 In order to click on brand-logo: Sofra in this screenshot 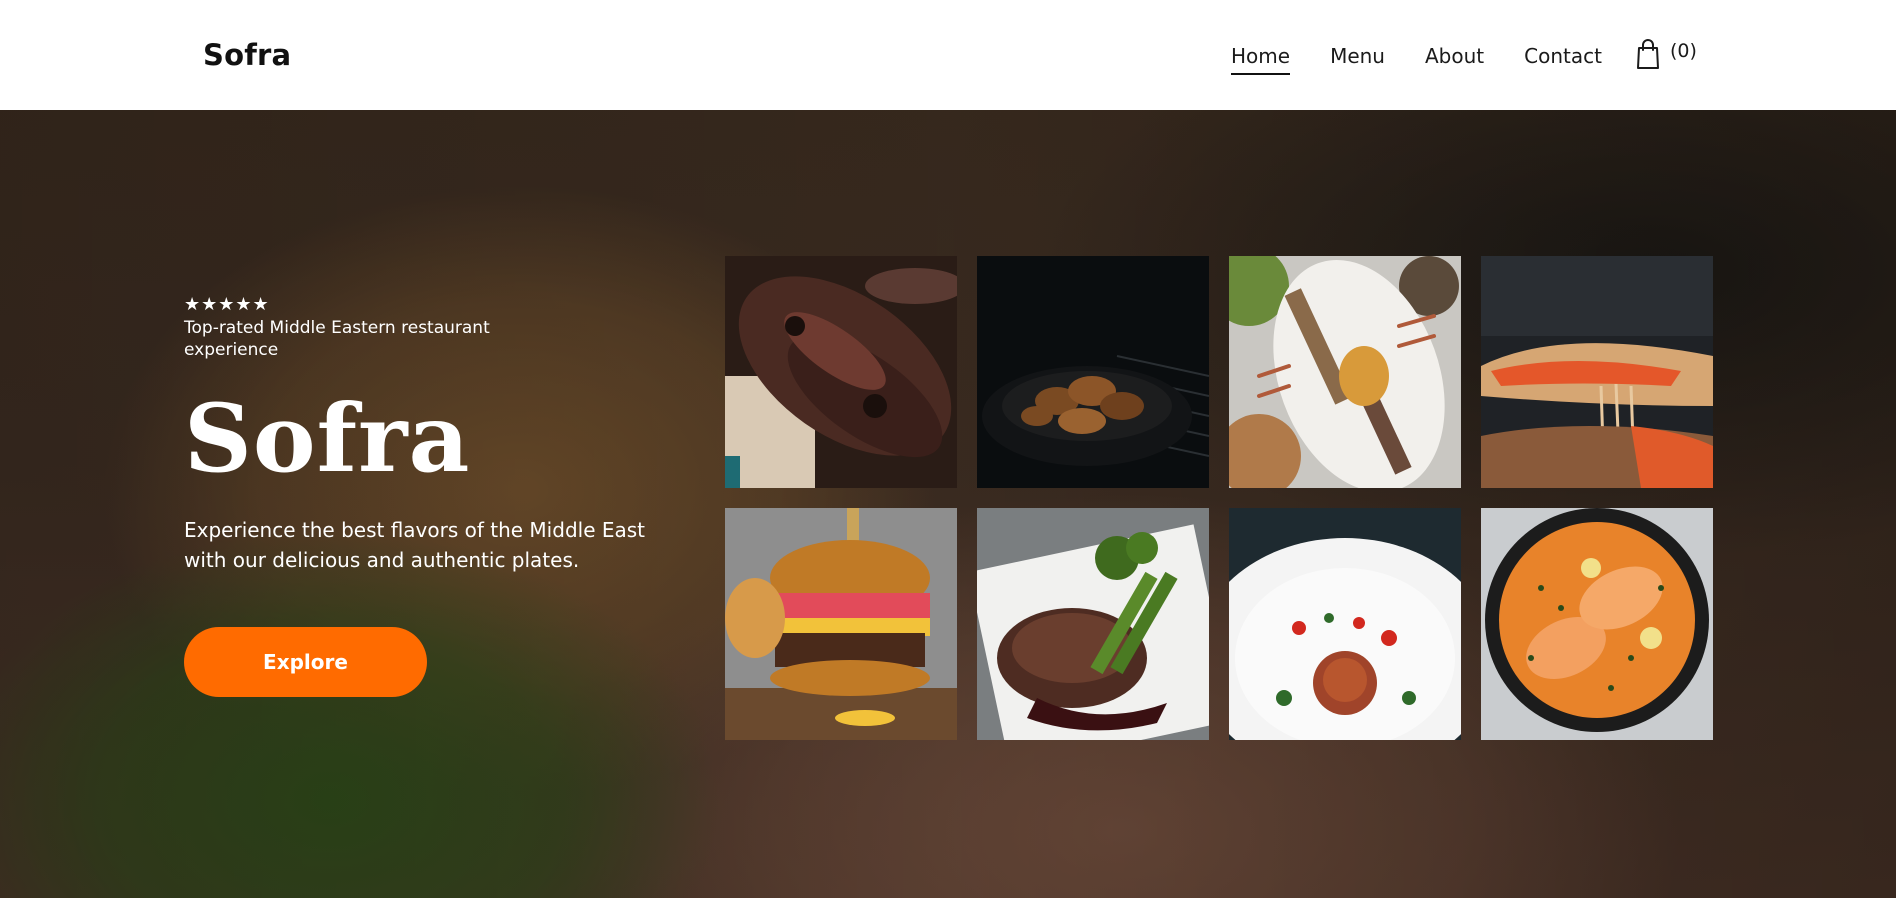, I will do `click(247, 55)`.